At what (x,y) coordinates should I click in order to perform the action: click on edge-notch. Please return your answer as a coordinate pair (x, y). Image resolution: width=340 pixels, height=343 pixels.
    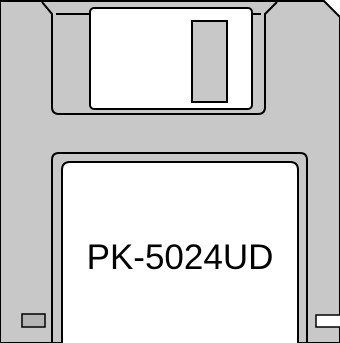
    Looking at the image, I should click on (327, 321).